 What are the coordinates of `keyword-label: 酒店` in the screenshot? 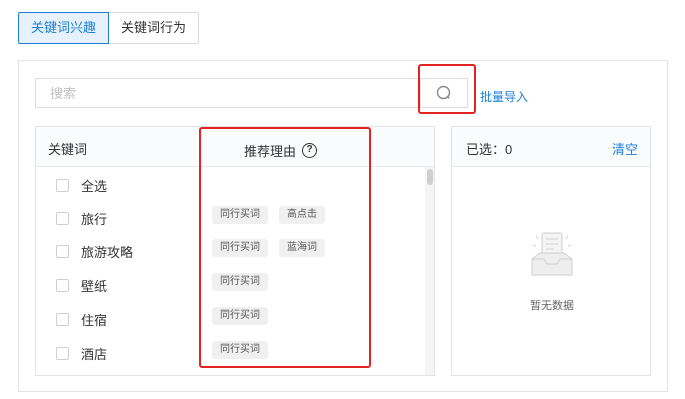 It's located at (94, 354).